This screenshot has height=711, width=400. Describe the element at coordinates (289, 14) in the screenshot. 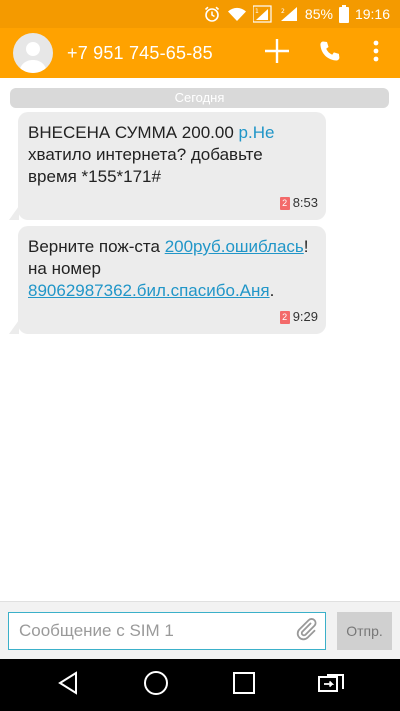

I see `signal-icon: 2` at that location.